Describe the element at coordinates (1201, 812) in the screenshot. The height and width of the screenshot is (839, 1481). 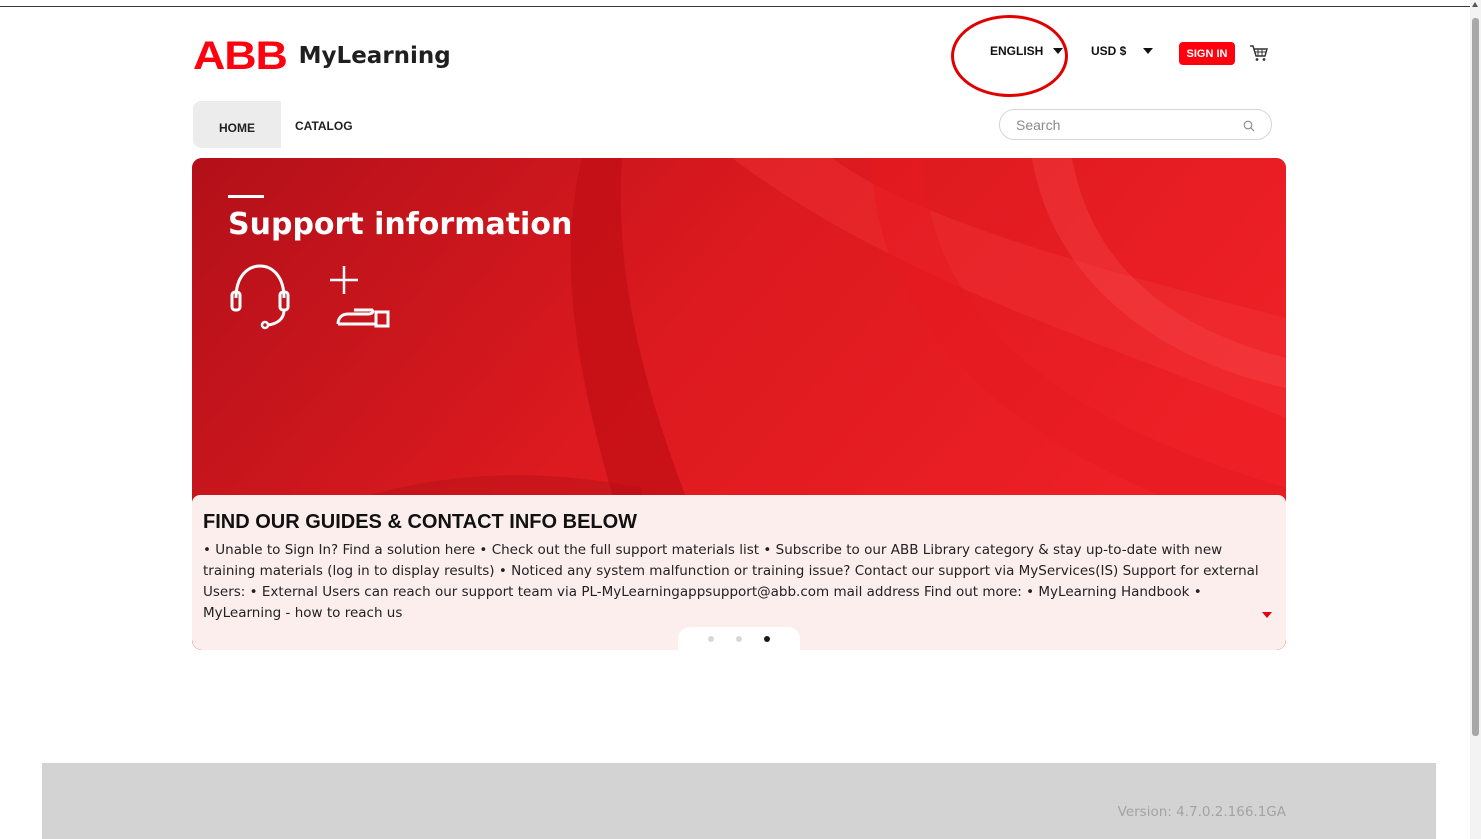
I see `version-label: Version: 4.7.0.2.166.1GA` at that location.